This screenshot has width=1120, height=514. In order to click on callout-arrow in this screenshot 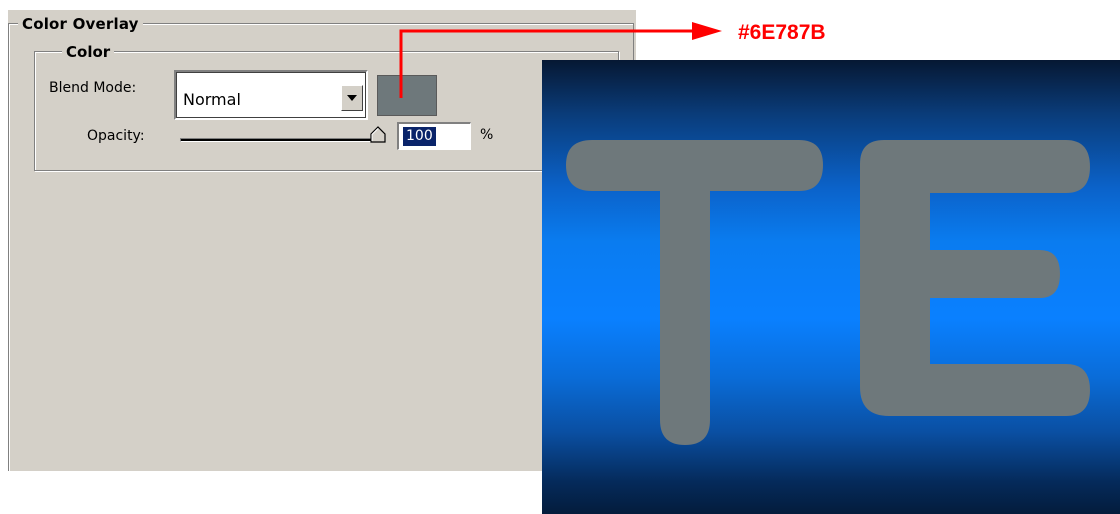, I will do `click(560, 60)`.